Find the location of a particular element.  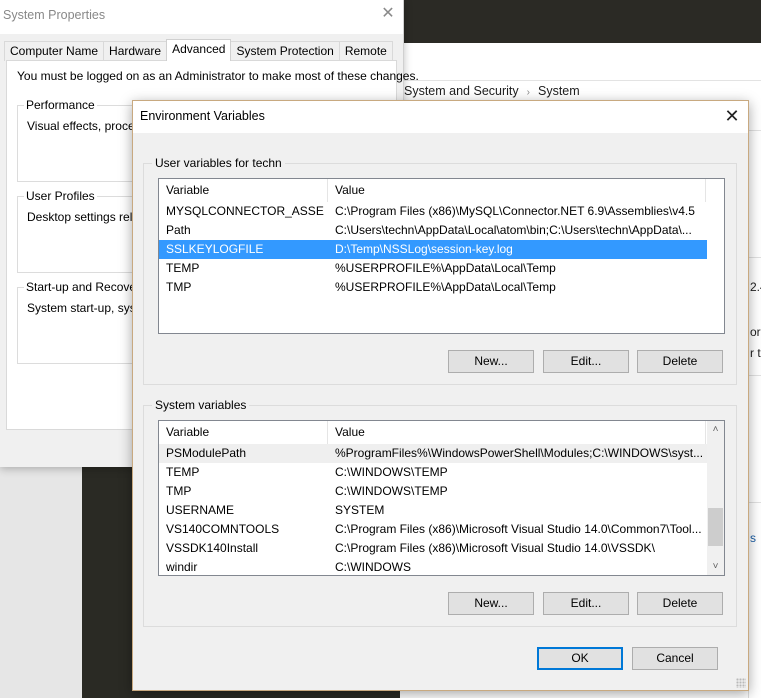

variable-value: C:\WINDOWS is located at coordinates (373, 567).